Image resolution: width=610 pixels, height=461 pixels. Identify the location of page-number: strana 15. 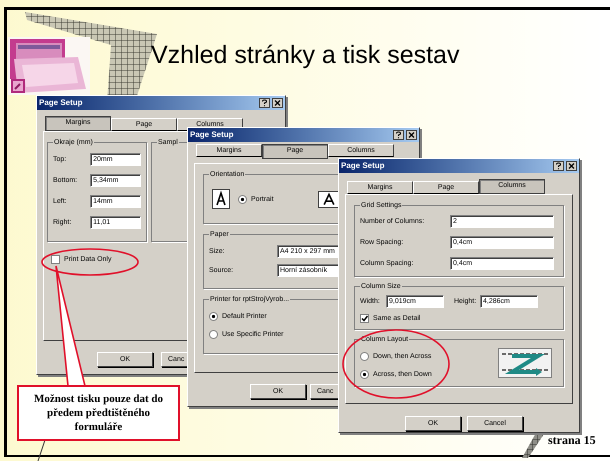
(572, 440).